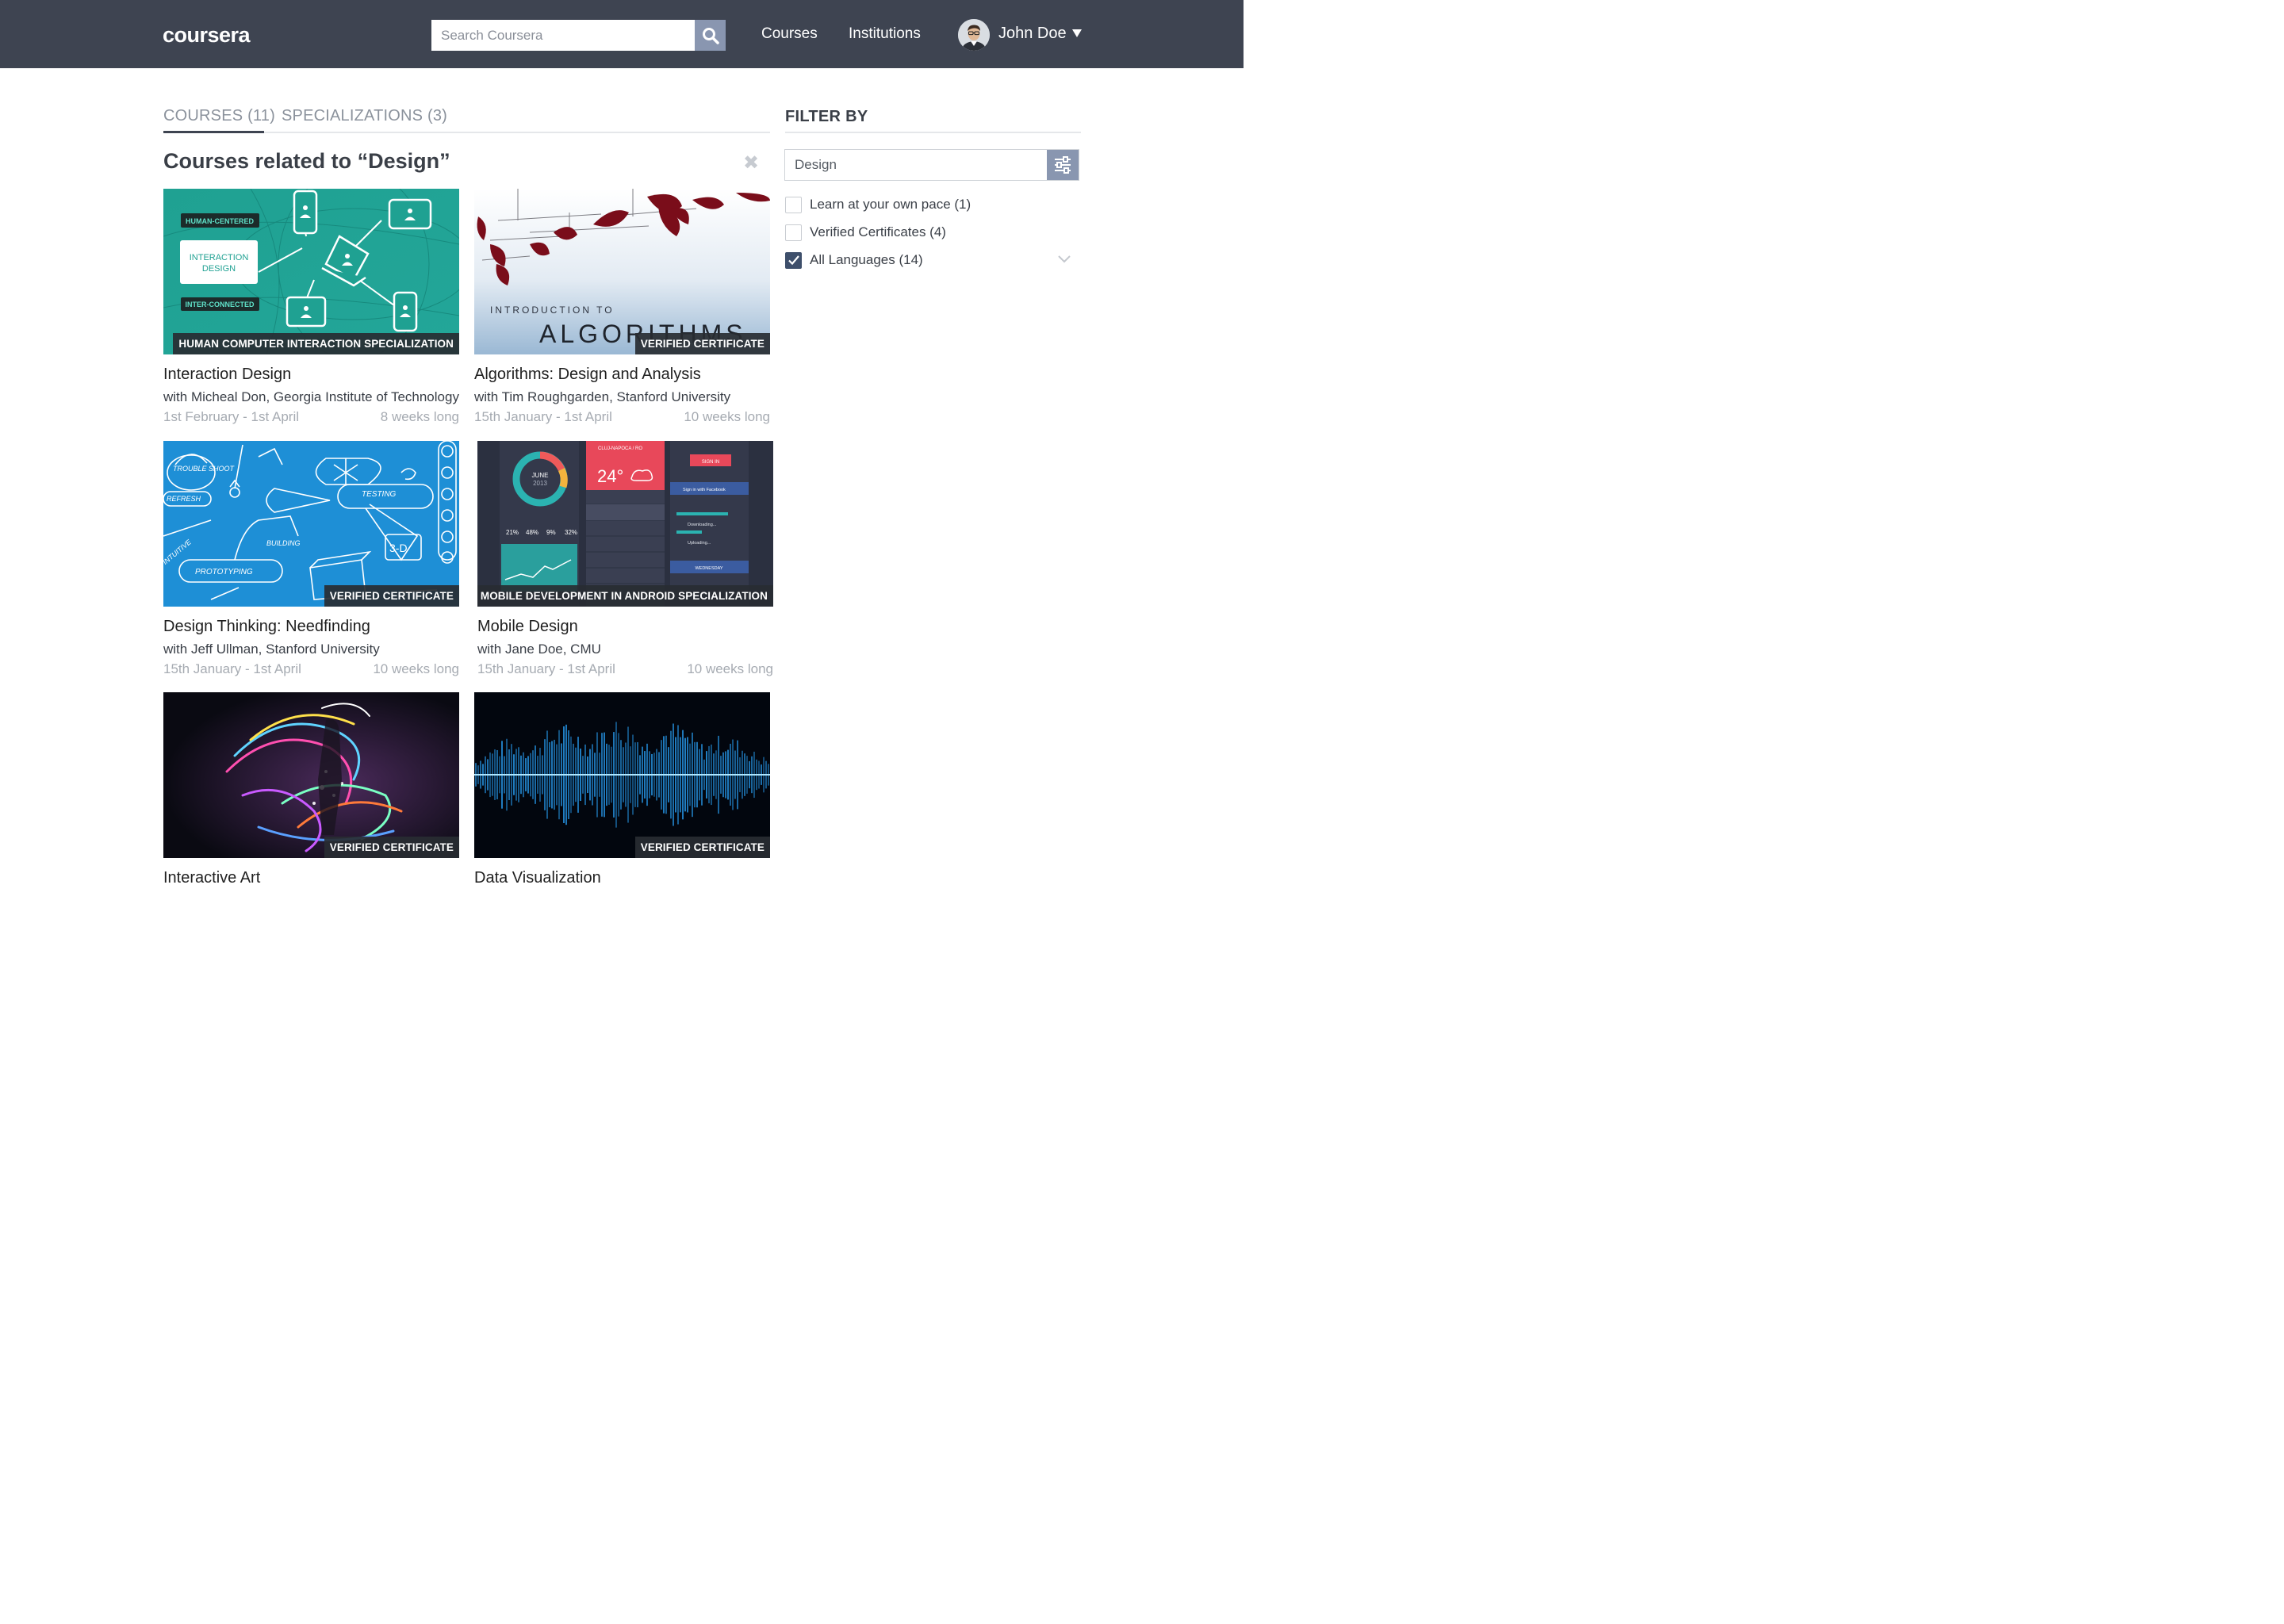 The image size is (2284, 1624). What do you see at coordinates (587, 375) in the screenshot?
I see `course-title: Algorithms: Design and Analysis` at bounding box center [587, 375].